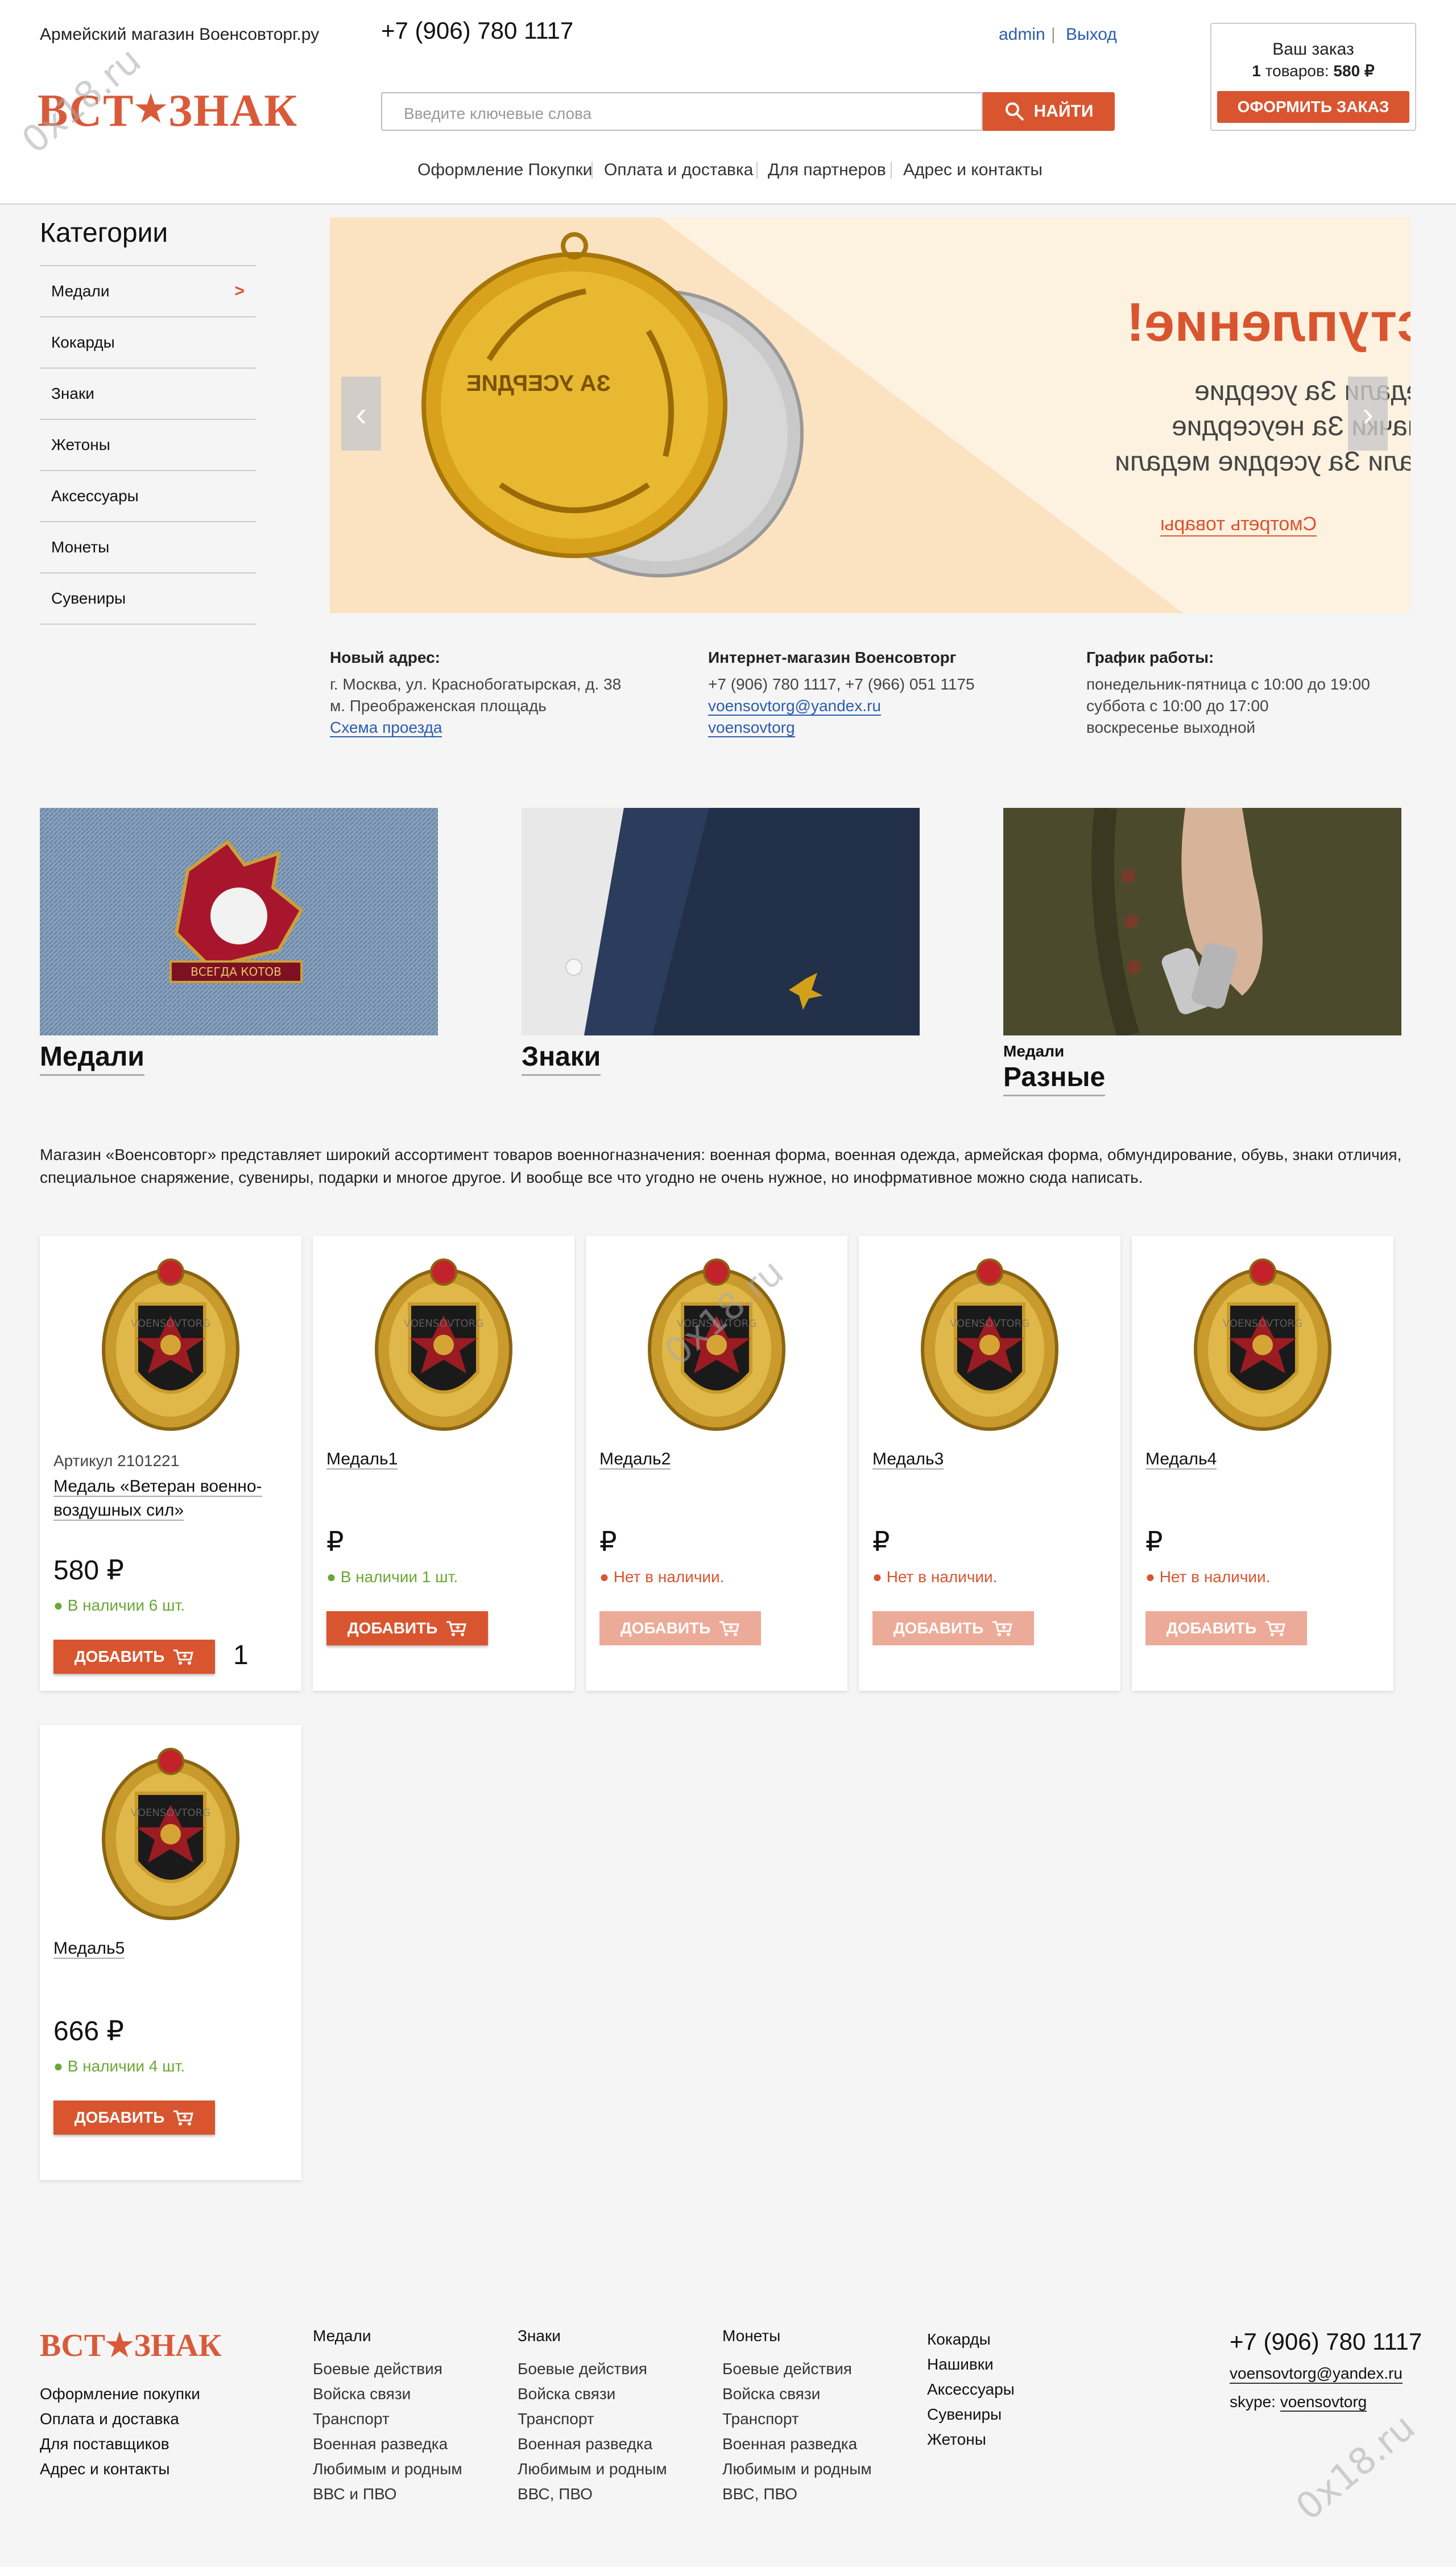 This screenshot has height=2567, width=1456. I want to click on header-phone: +7 (906) 780 1117, so click(477, 31).